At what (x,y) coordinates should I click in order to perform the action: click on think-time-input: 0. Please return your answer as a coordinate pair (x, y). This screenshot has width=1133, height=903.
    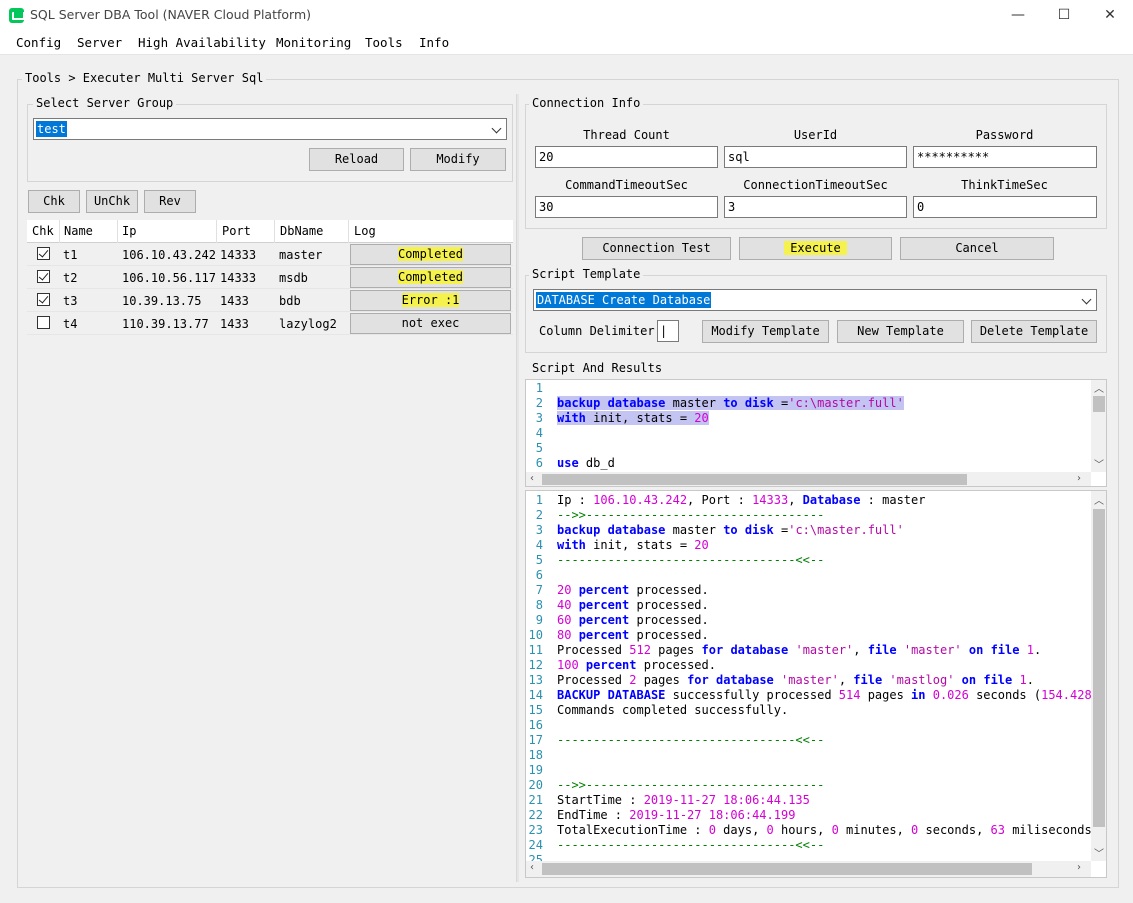
    Looking at the image, I should click on (1005, 207).